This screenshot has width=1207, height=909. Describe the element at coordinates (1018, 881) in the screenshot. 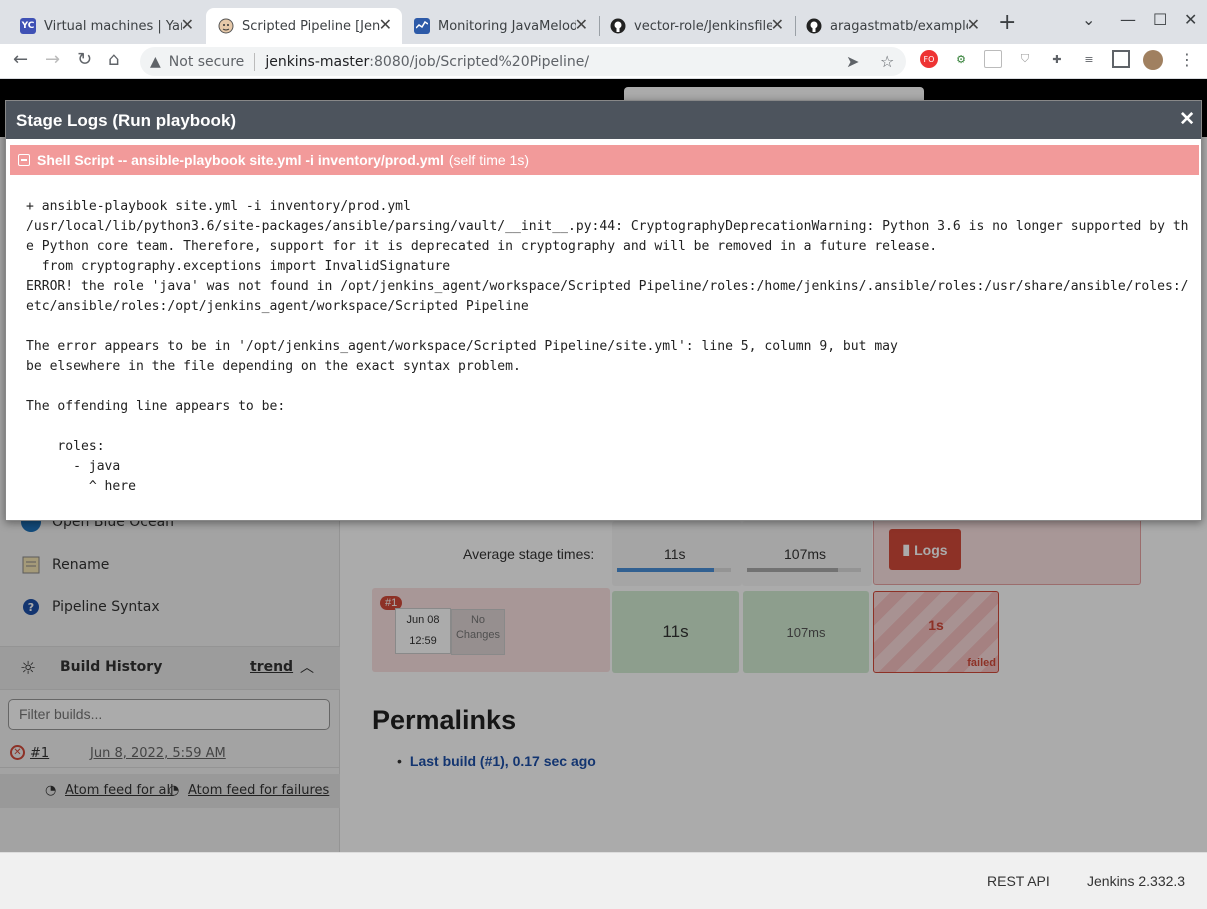

I see `rest-api-link: REST API` at that location.